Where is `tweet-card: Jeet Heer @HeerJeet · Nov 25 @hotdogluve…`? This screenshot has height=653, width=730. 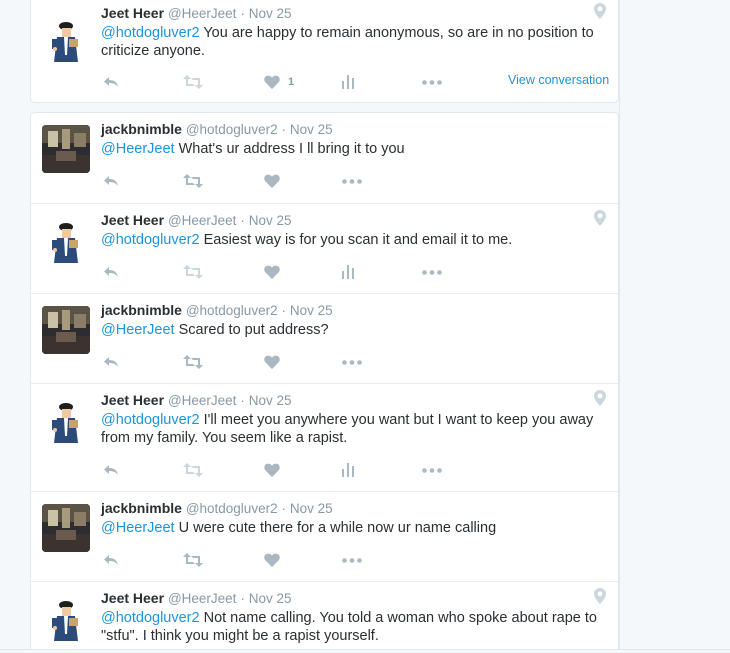 tweet-card: Jeet Heer @HeerJeet · Nov 25 @hotdogluve… is located at coordinates (324, 51).